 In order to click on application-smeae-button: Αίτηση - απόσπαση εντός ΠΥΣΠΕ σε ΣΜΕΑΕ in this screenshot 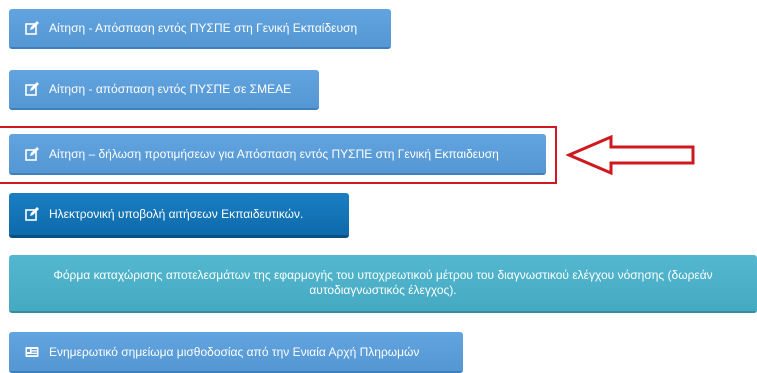, I will do `click(164, 90)`.